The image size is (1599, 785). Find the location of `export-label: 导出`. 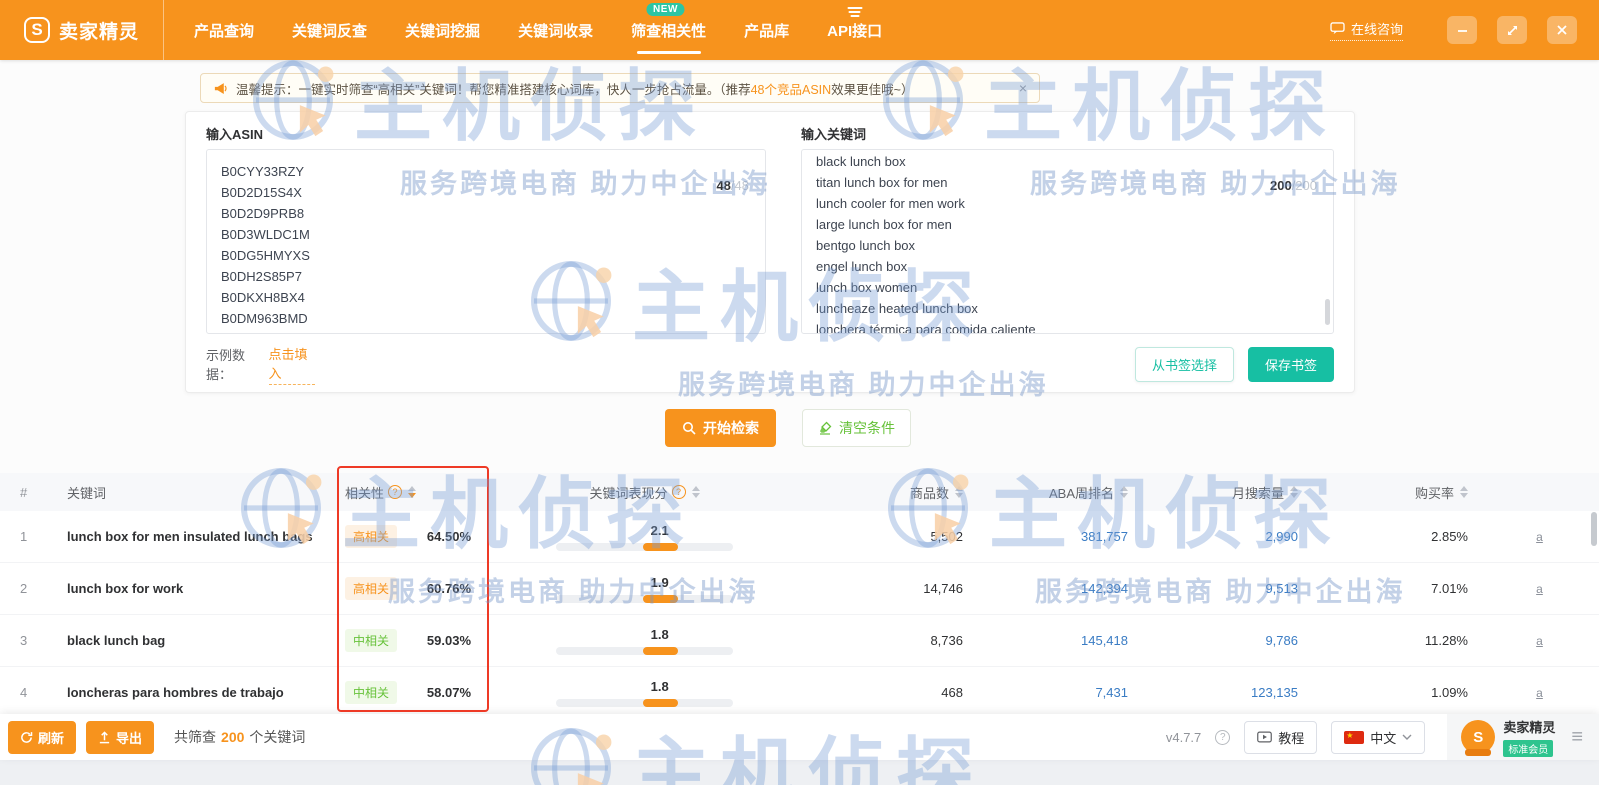

export-label: 导出 is located at coordinates (129, 738).